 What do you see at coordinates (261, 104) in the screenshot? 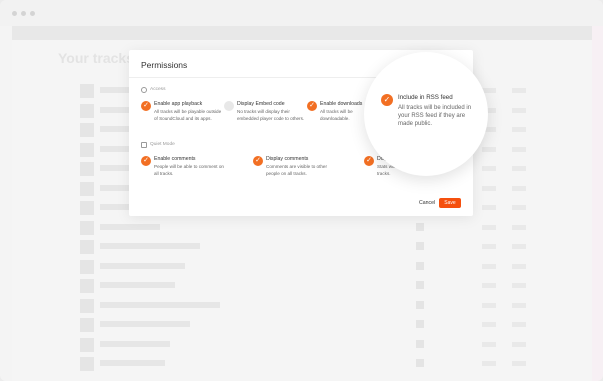
I see `option-title-embed-code: Display Embed code` at bounding box center [261, 104].